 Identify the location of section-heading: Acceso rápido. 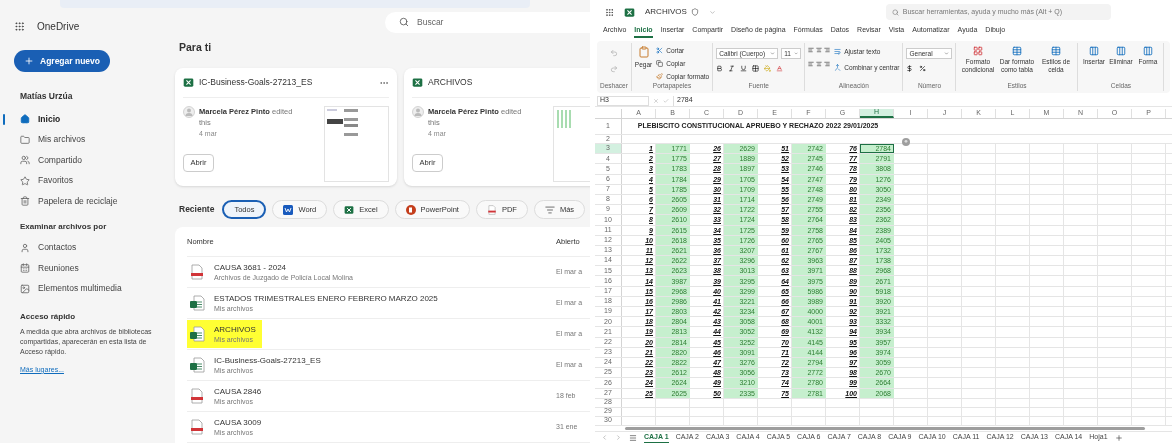
(48, 316).